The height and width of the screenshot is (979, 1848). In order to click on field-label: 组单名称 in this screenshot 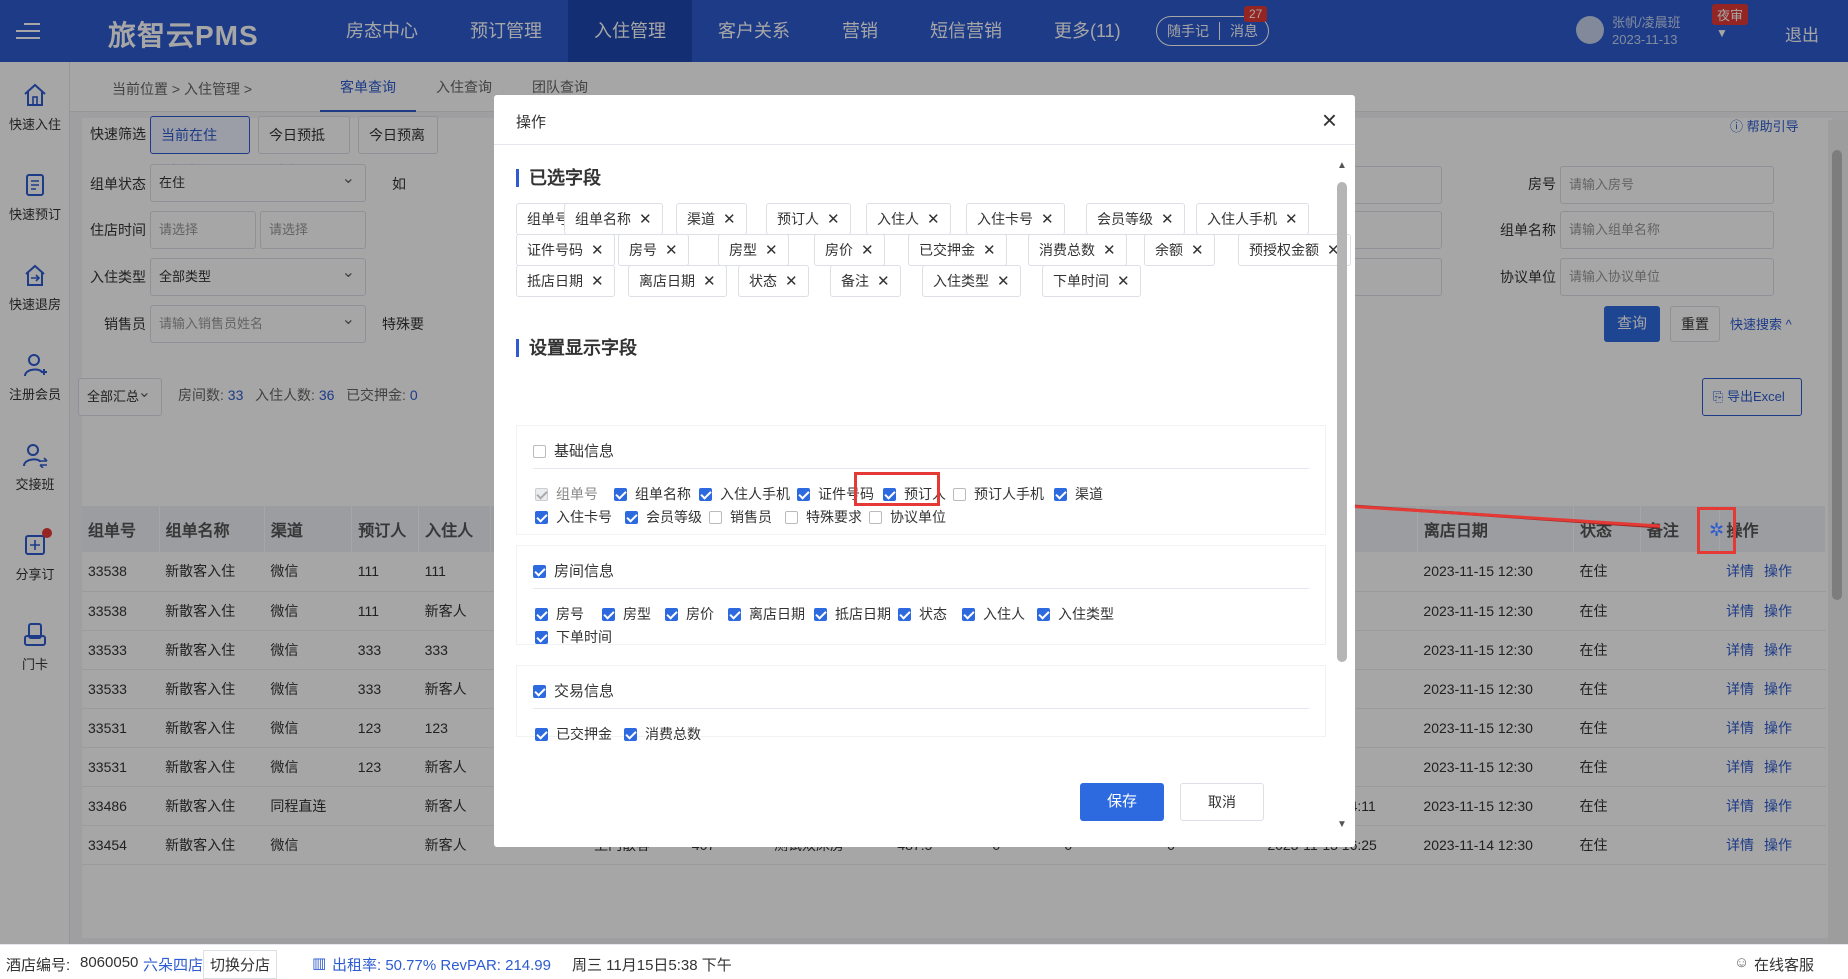, I will do `click(663, 494)`.